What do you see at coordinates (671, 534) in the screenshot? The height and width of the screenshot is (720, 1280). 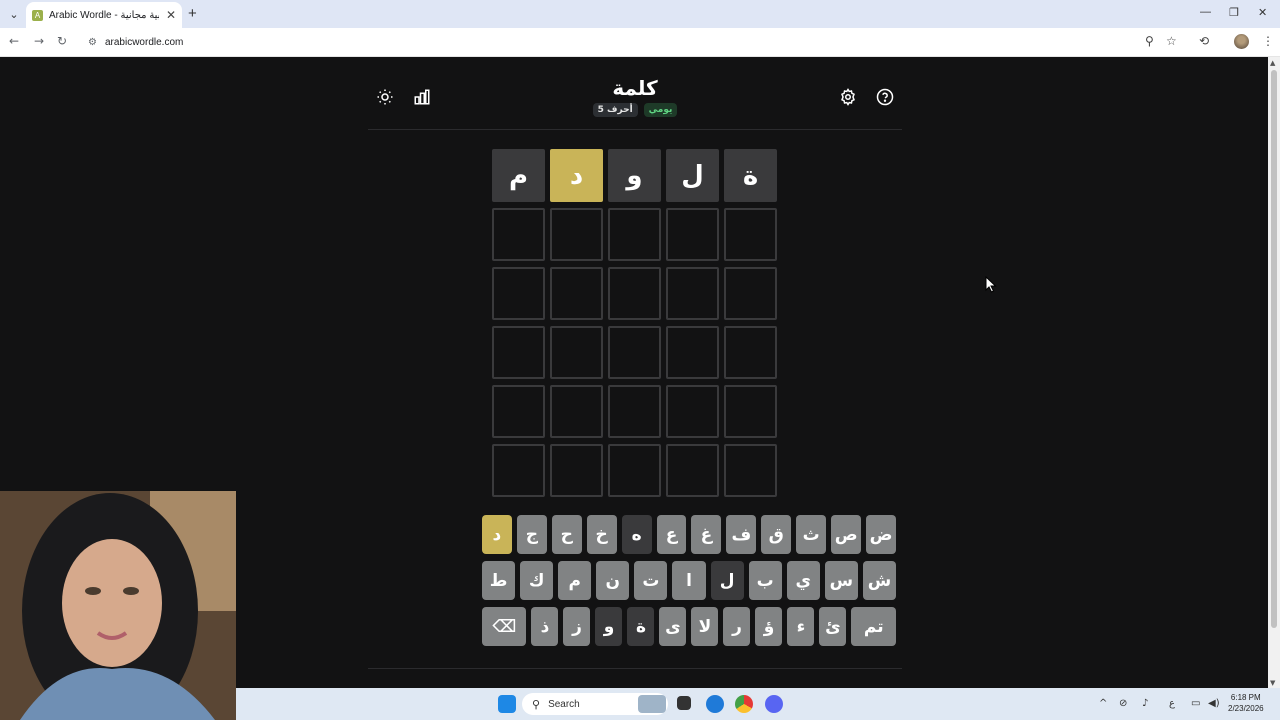 I see `keyboard-key: ع` at bounding box center [671, 534].